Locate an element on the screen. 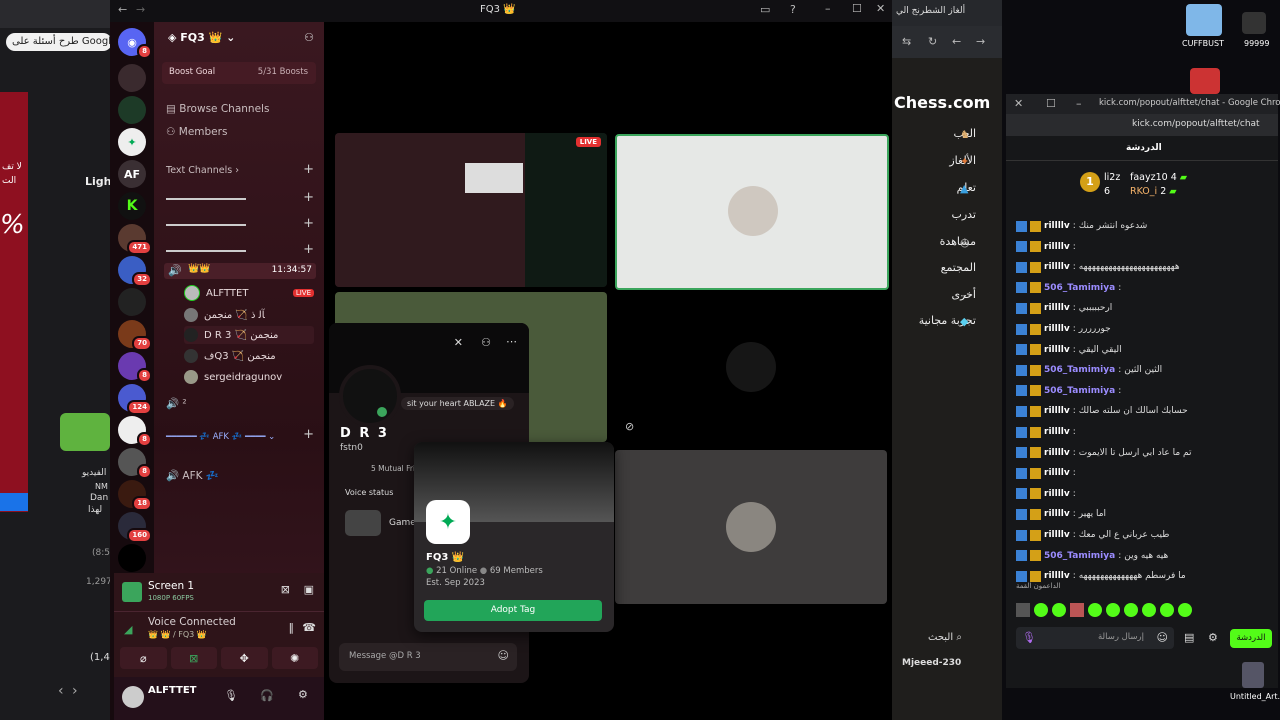  video-tile: ⊘ is located at coordinates (751, 367).